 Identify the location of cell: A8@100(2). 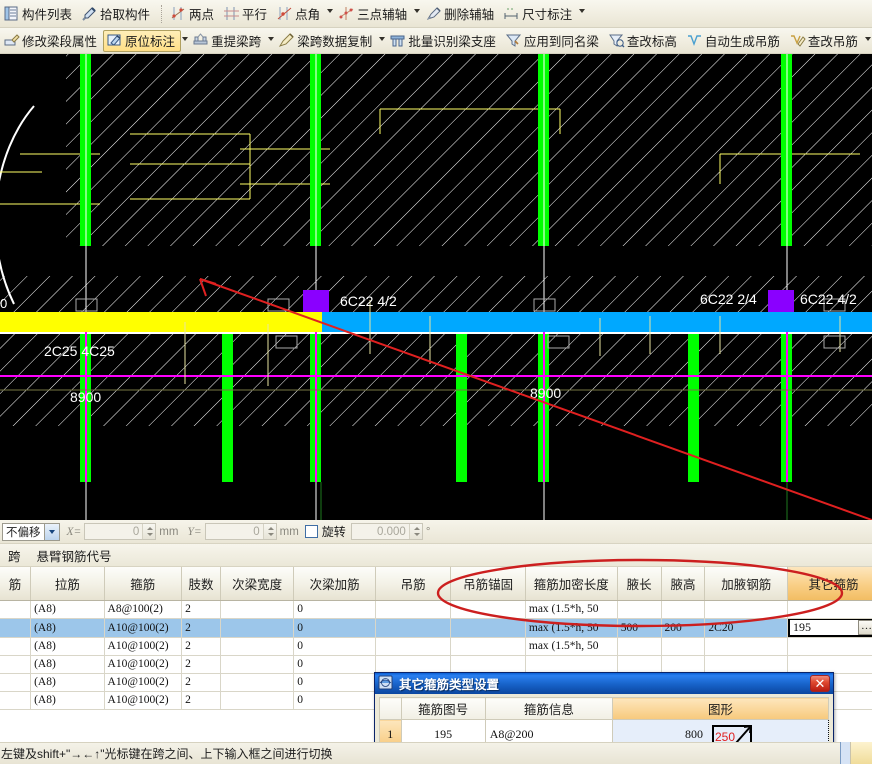
(143, 609).